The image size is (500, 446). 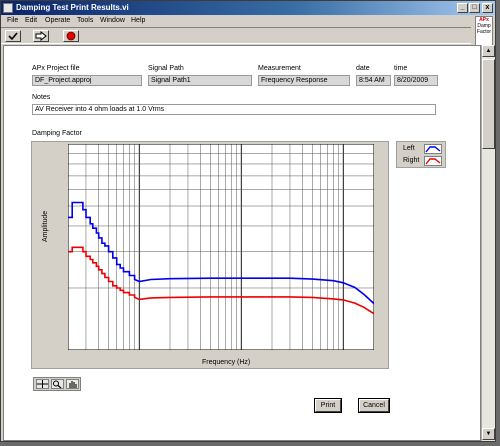 I want to click on run-checkmark-icon, so click(x=13, y=36).